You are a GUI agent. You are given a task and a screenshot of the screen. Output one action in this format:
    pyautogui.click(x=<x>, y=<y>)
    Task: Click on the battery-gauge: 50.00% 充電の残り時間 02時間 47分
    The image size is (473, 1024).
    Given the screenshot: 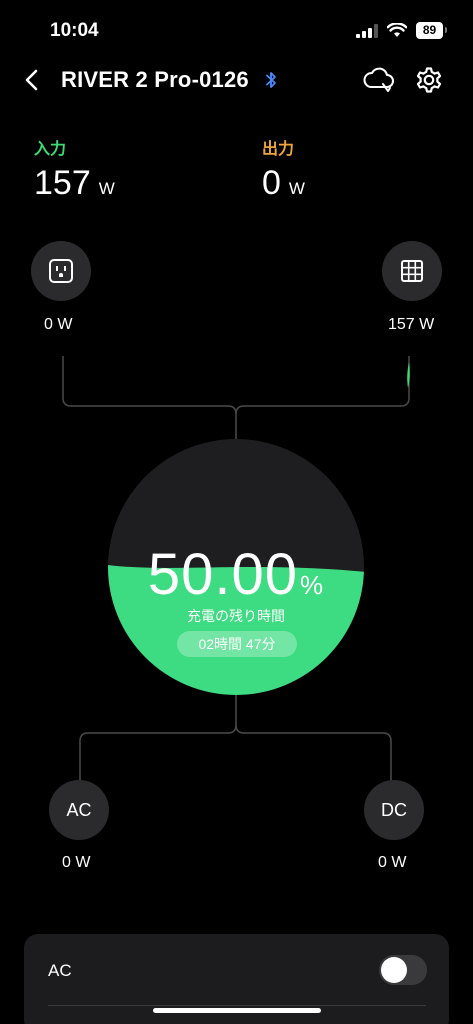 What is the action you would take?
    pyautogui.click(x=236, y=567)
    